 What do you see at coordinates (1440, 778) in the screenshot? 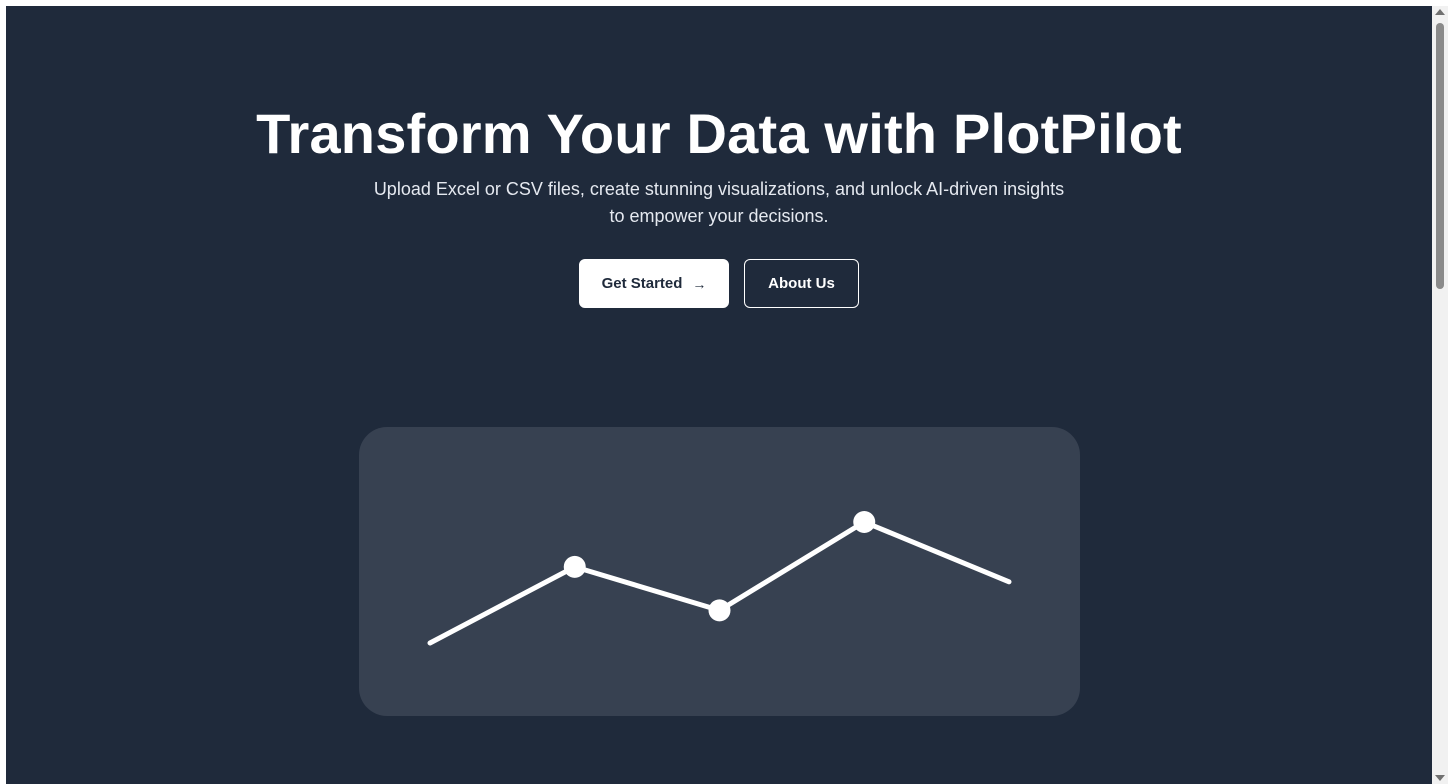
I see `scroll-down-arrow-icon` at bounding box center [1440, 778].